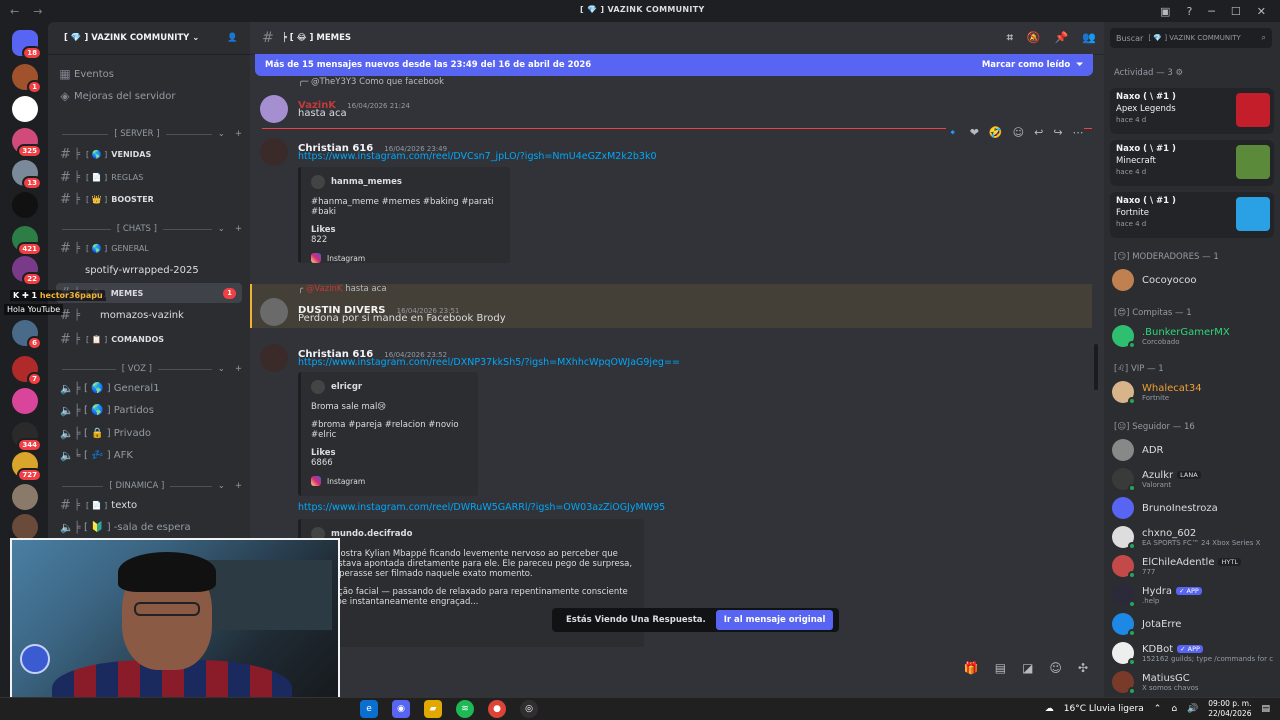 Image resolution: width=1280 pixels, height=720 pixels. Describe the element at coordinates (149, 455) in the screenshot. I see `voice-afk: 🔈╘[ 💤 ] AFK` at that location.